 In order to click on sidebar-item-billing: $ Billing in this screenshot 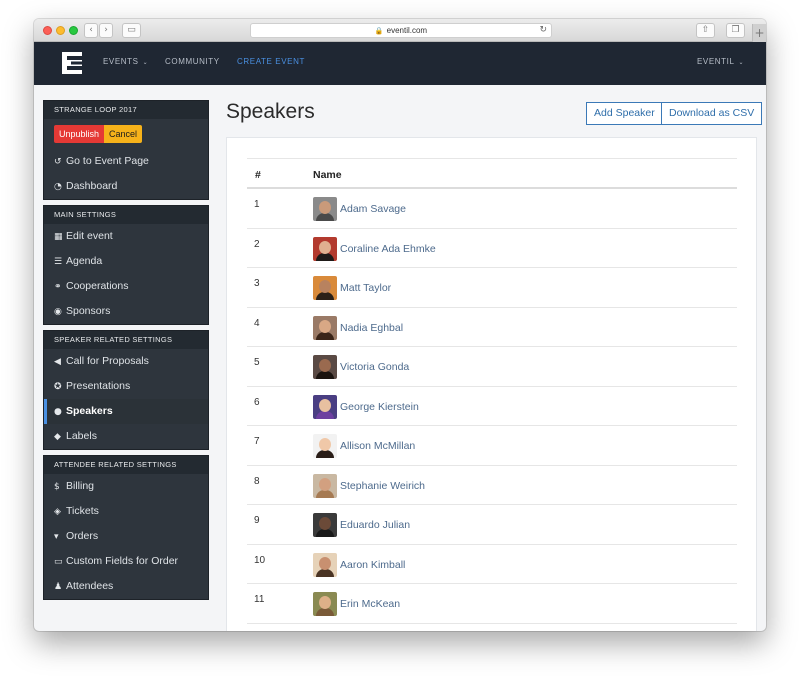, I will do `click(126, 486)`.